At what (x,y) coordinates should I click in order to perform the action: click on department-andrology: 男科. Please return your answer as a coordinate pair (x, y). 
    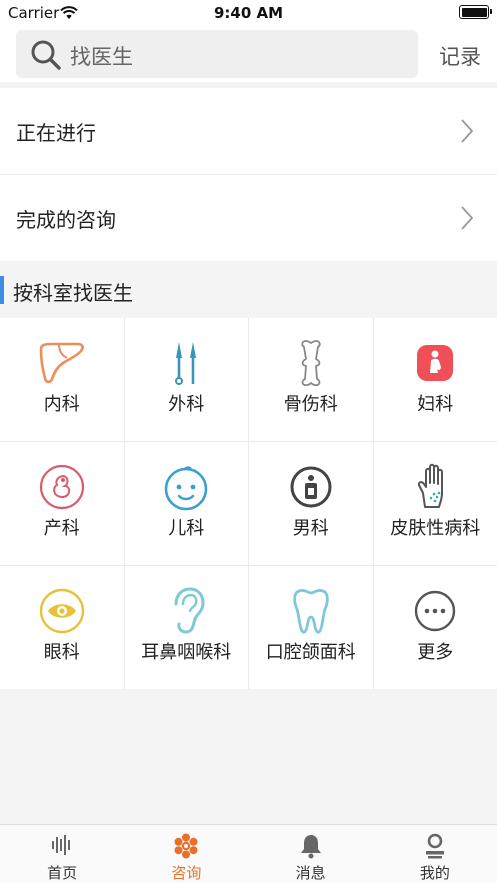
    Looking at the image, I should click on (311, 503).